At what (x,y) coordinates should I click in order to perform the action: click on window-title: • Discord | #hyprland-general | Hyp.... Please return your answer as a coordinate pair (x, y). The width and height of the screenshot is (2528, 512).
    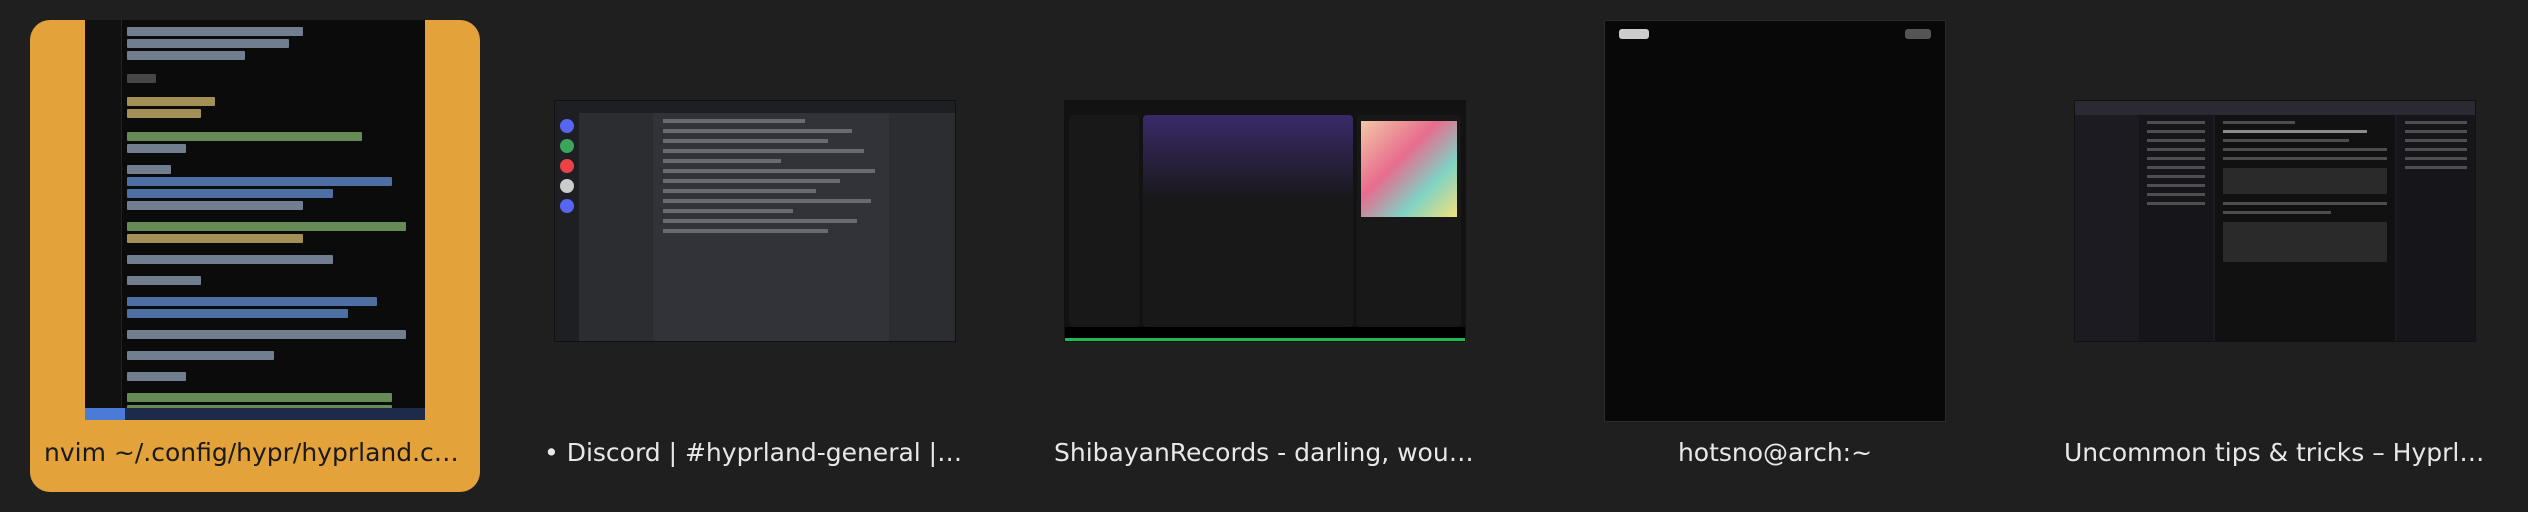
    Looking at the image, I should click on (762, 452).